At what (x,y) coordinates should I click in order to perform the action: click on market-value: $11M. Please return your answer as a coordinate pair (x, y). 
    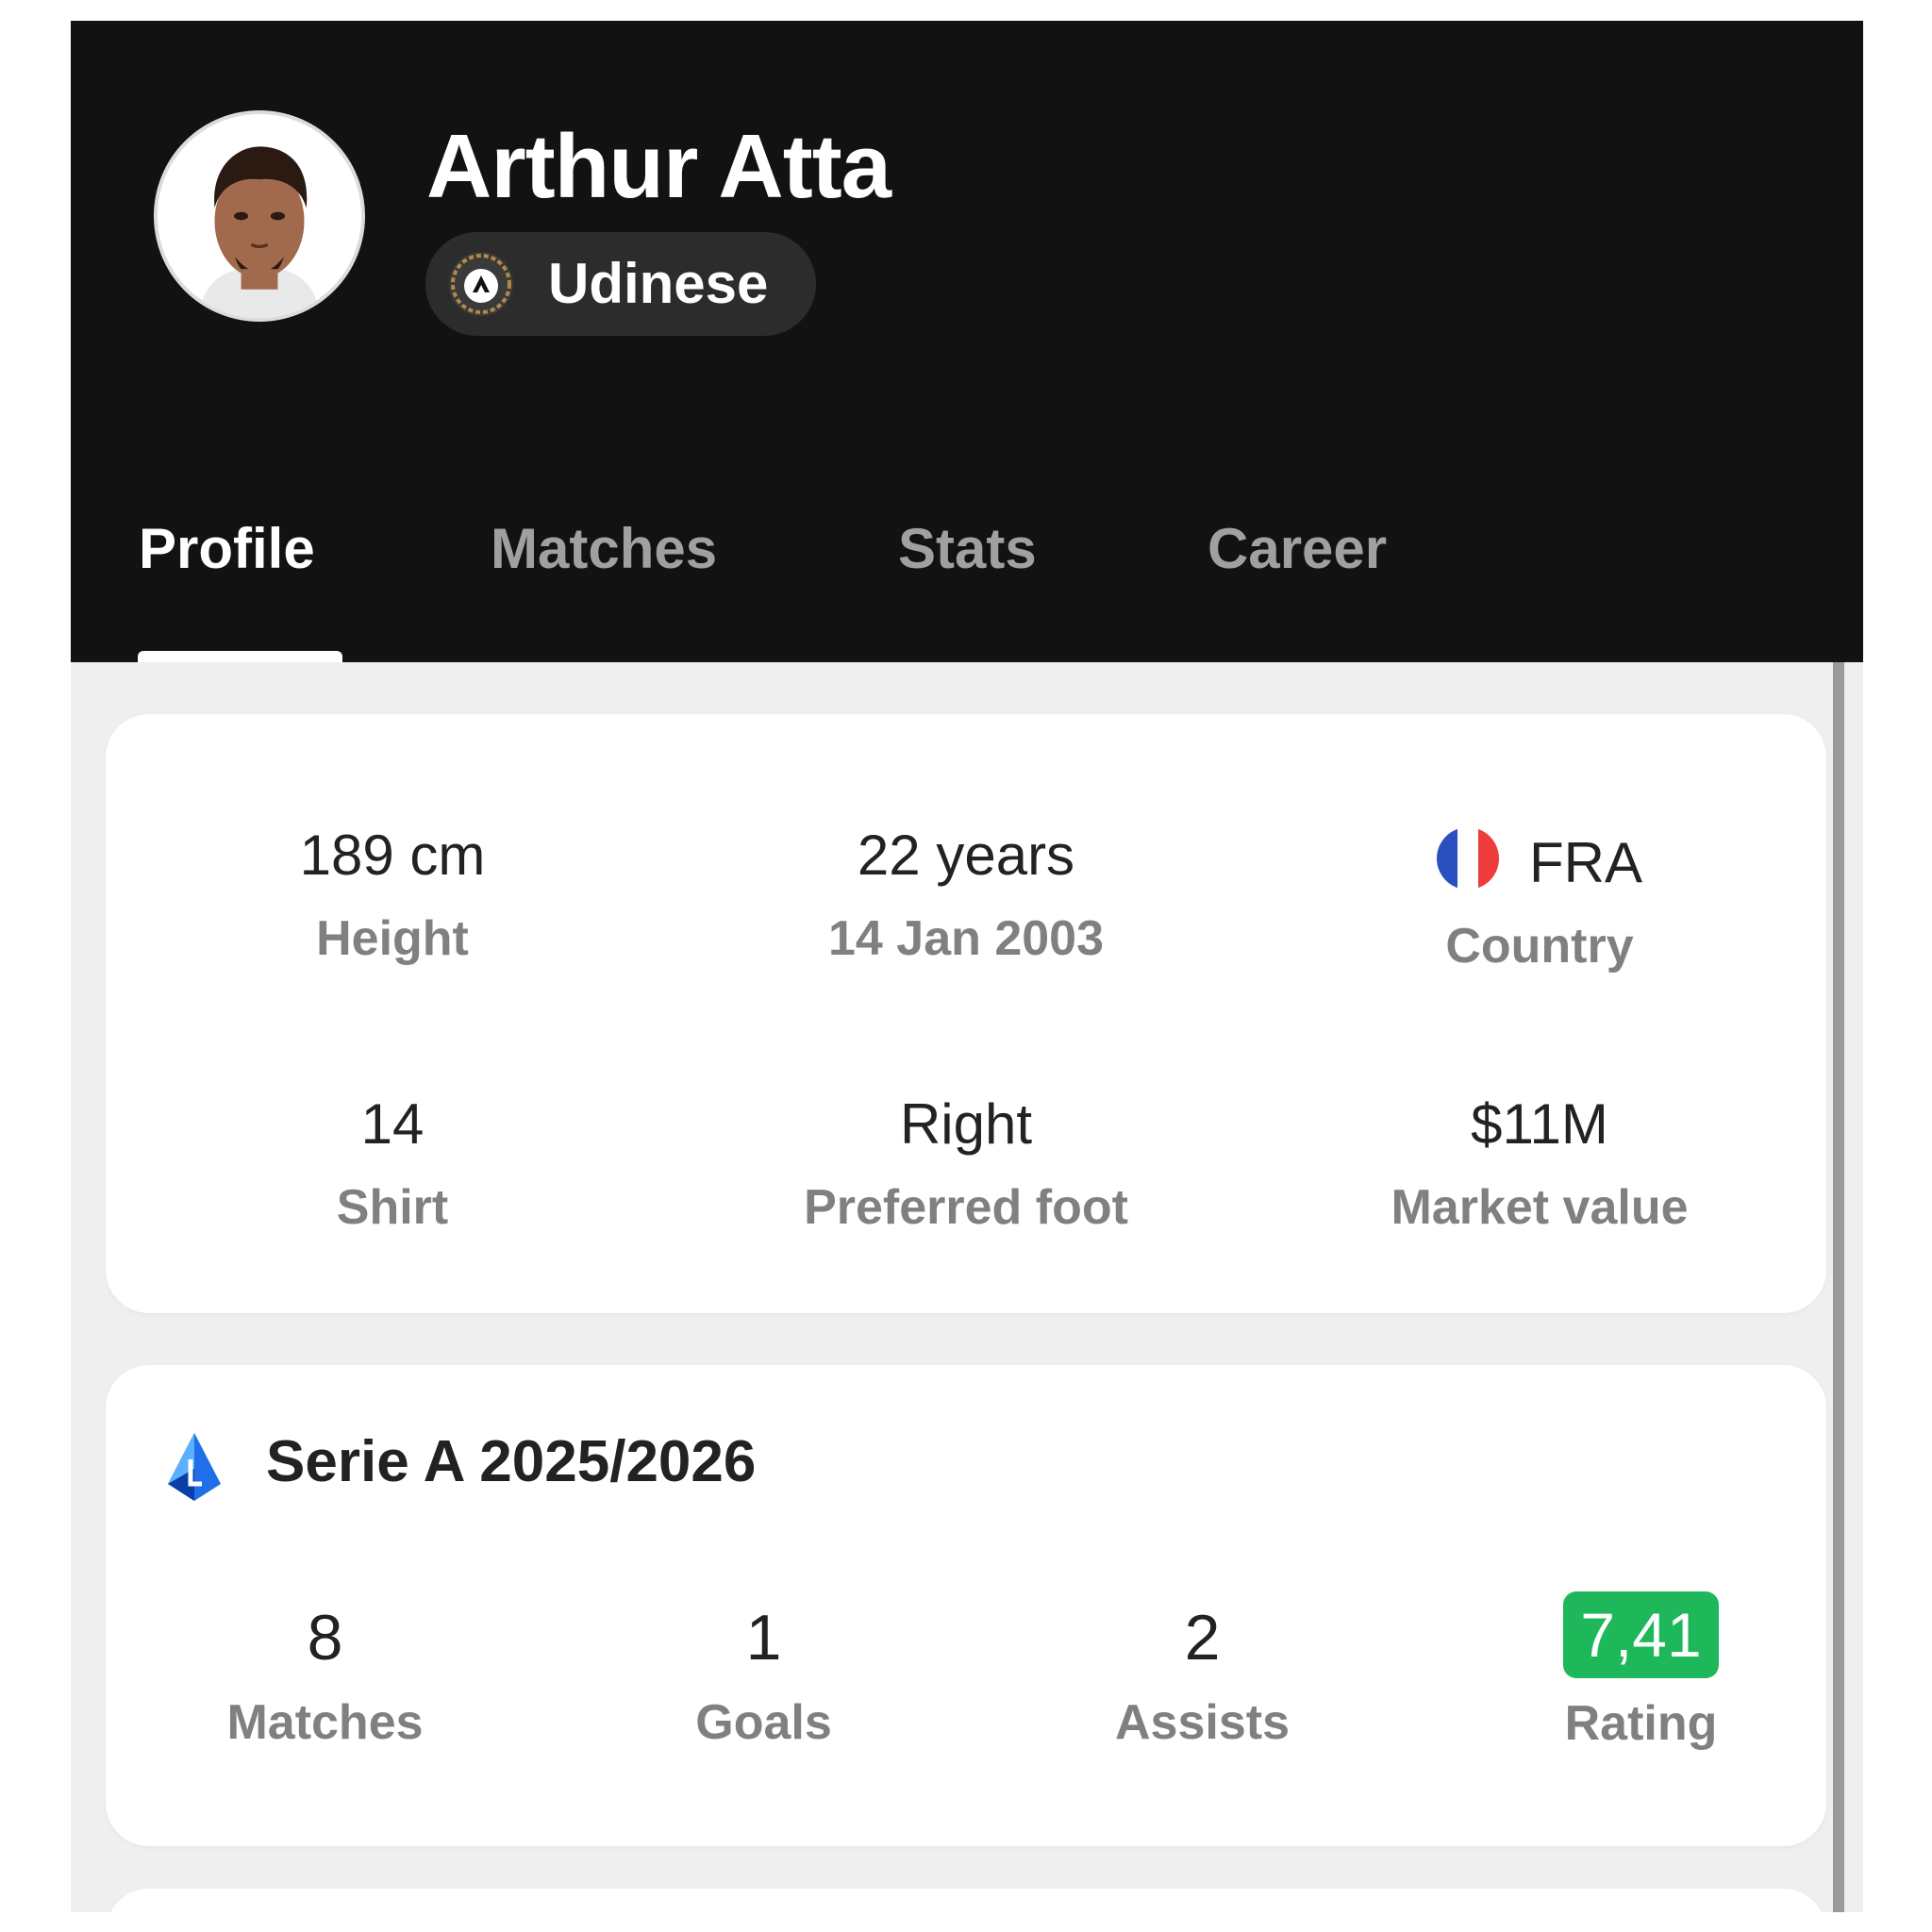
    Looking at the image, I should click on (1540, 1124).